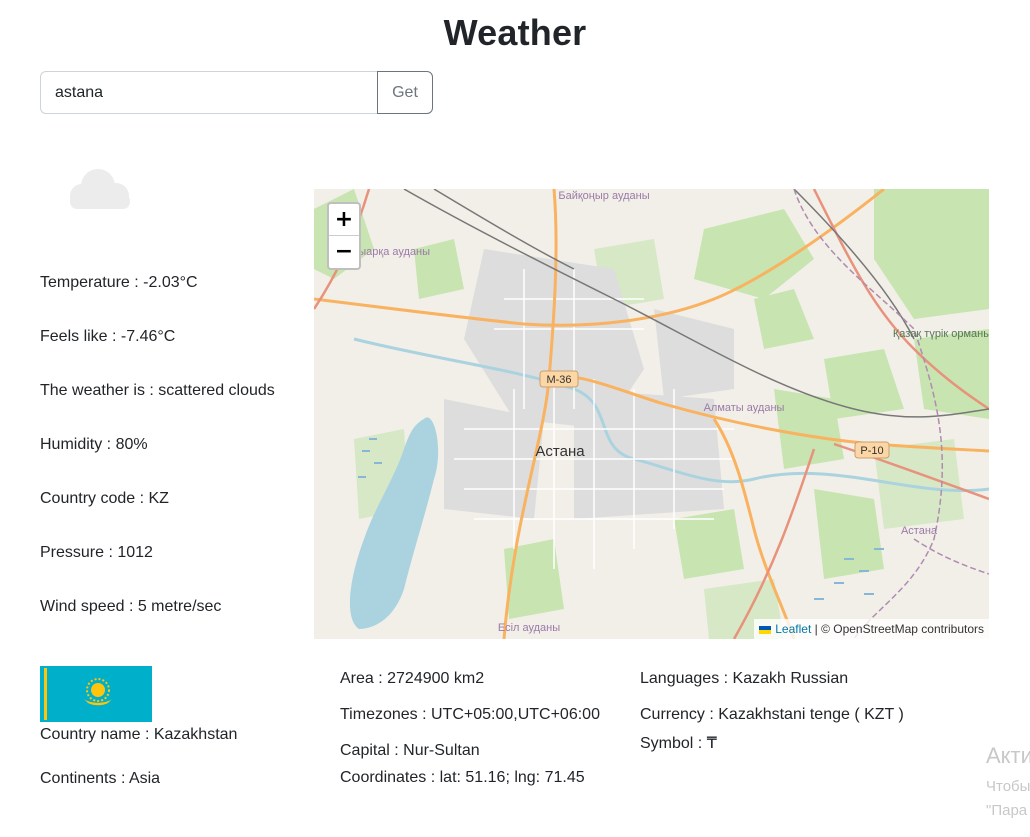  Describe the element at coordinates (793, 629) in the screenshot. I see `leaflet-link: Leaflet` at that location.